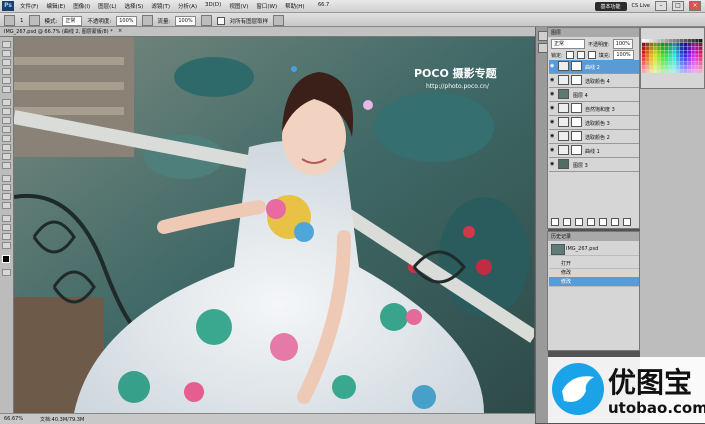 The image size is (705, 424). What do you see at coordinates (6, 102) in the screenshot?
I see `healing-brush-tool-icon` at bounding box center [6, 102].